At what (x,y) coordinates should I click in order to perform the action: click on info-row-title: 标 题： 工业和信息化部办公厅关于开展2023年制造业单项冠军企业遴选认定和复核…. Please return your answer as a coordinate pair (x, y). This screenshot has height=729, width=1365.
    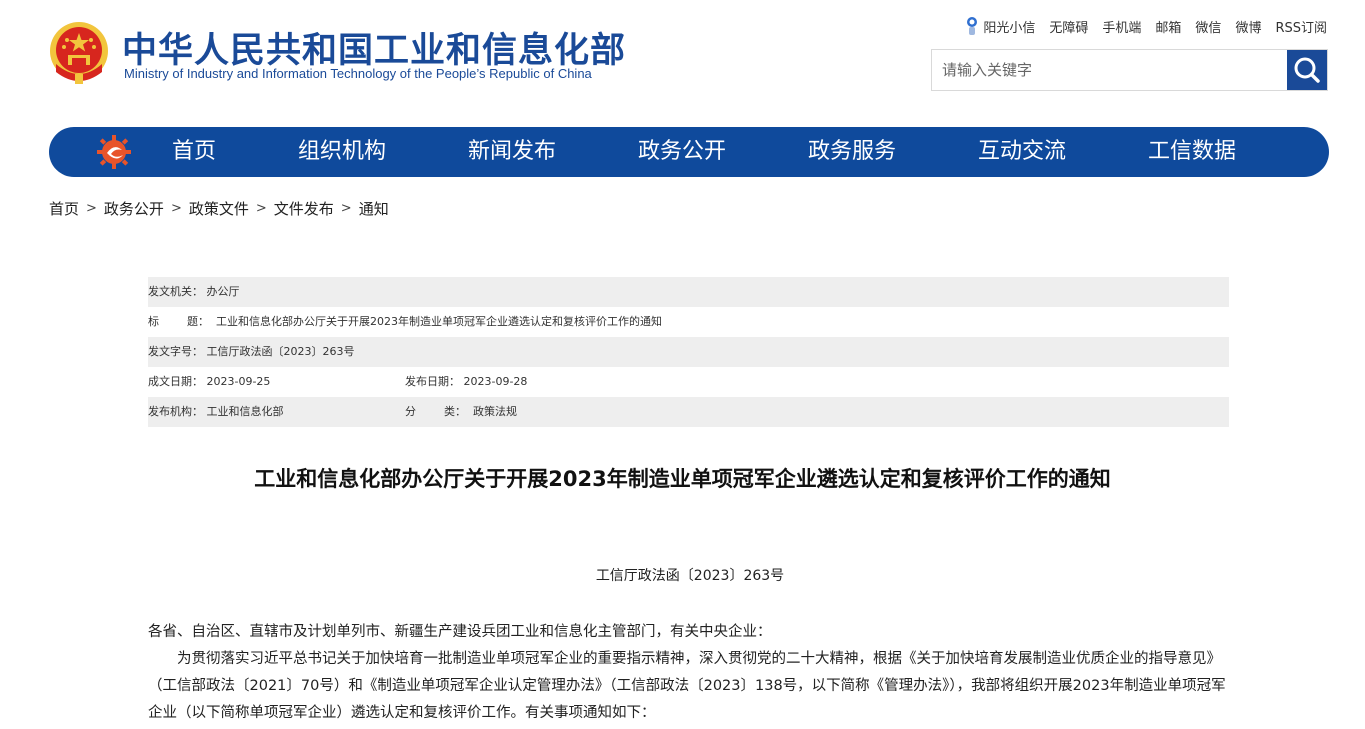
    Looking at the image, I should click on (688, 322).